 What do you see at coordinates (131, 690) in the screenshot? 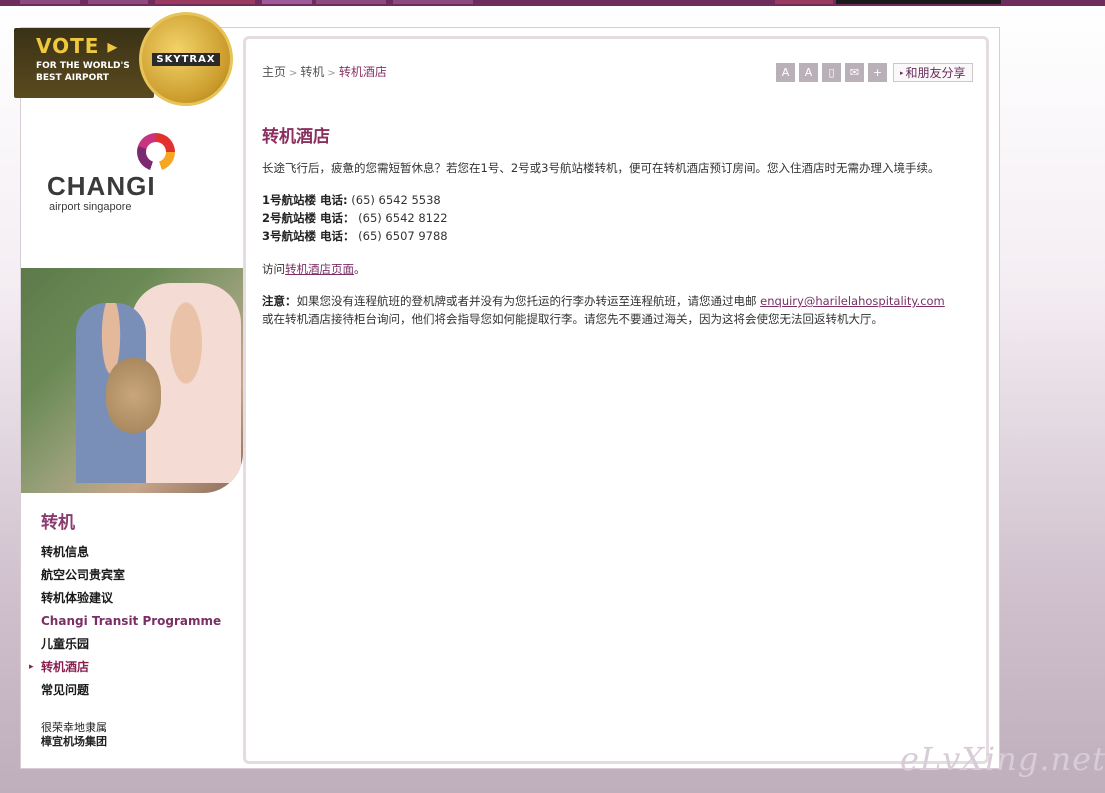
I see `sidebar-item-faq: 常见问题` at bounding box center [131, 690].